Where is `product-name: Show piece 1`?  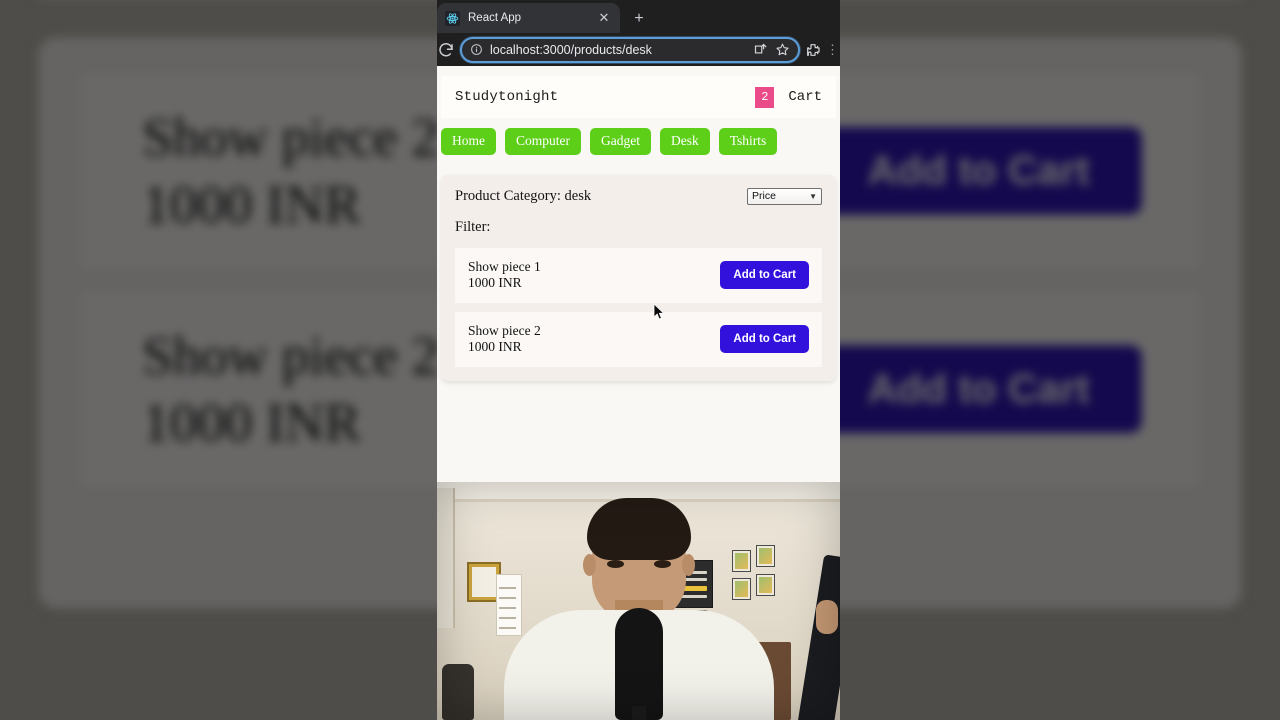 product-name: Show piece 1 is located at coordinates (504, 266).